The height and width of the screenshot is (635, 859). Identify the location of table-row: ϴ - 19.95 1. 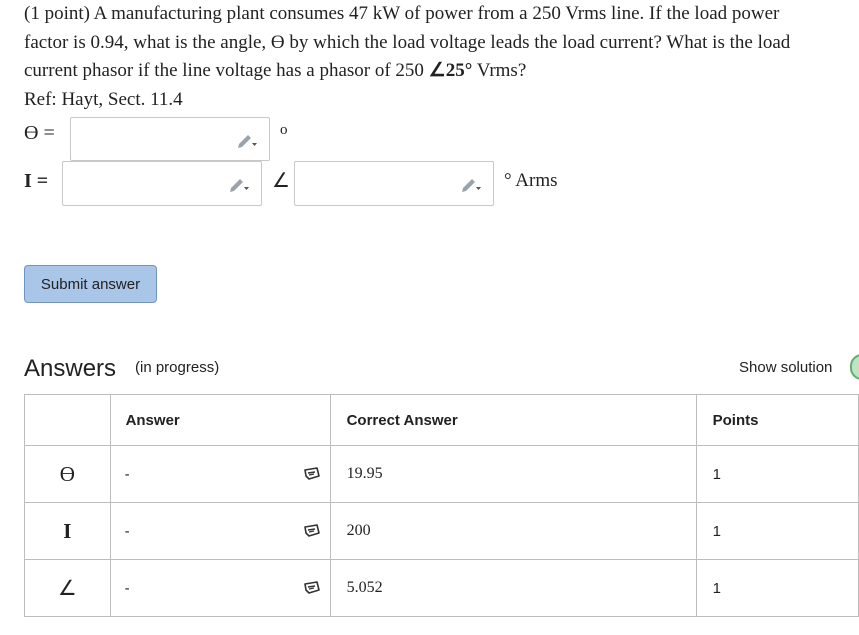
(441, 474).